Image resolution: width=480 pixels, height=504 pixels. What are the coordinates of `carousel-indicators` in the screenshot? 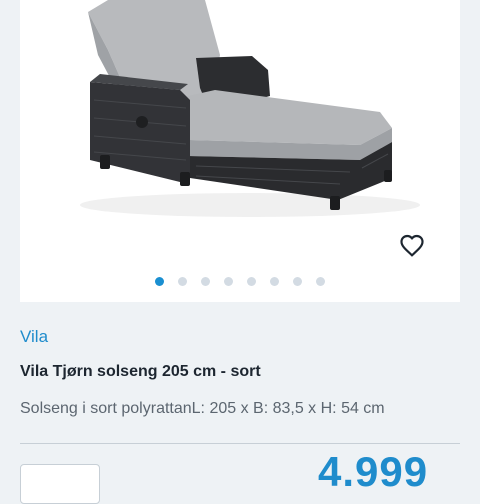 It's located at (240, 282).